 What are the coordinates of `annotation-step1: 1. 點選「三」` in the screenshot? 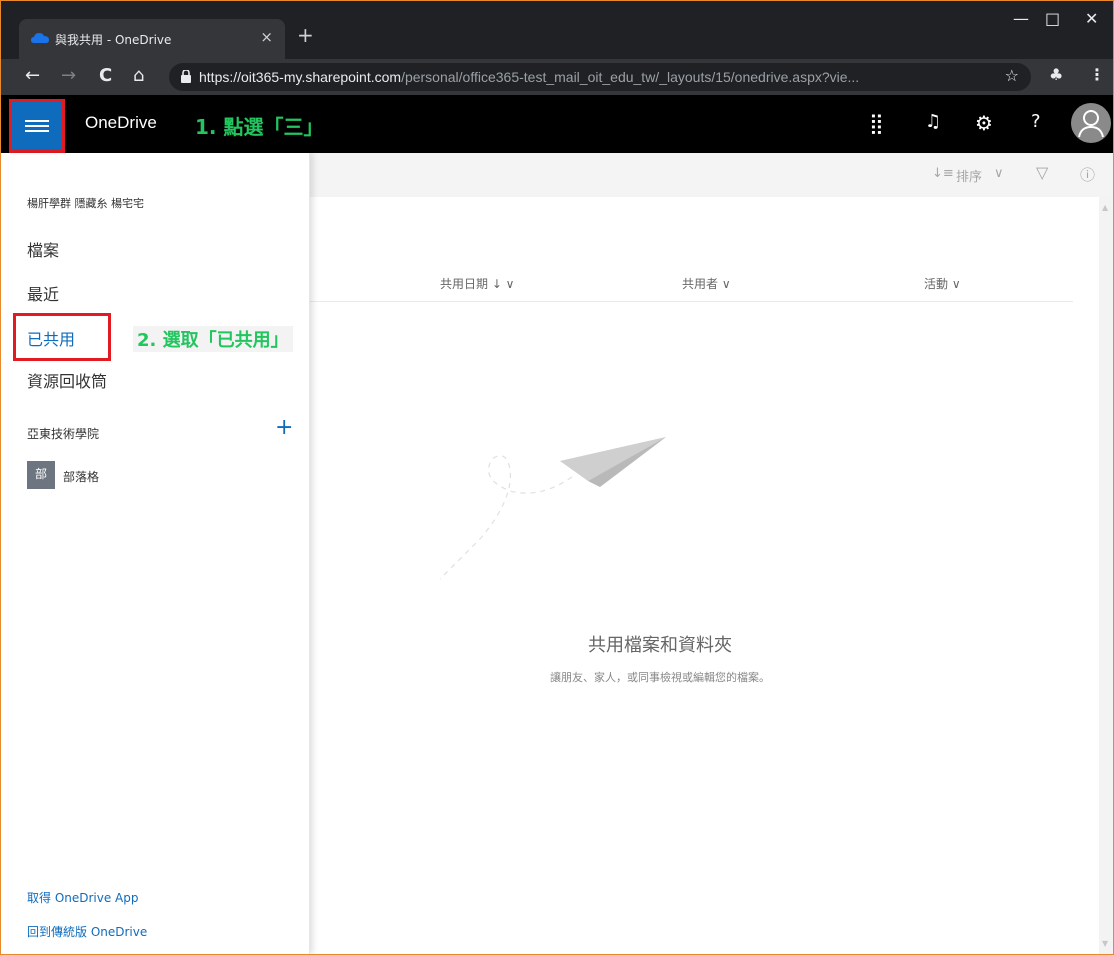 It's located at (259, 127).